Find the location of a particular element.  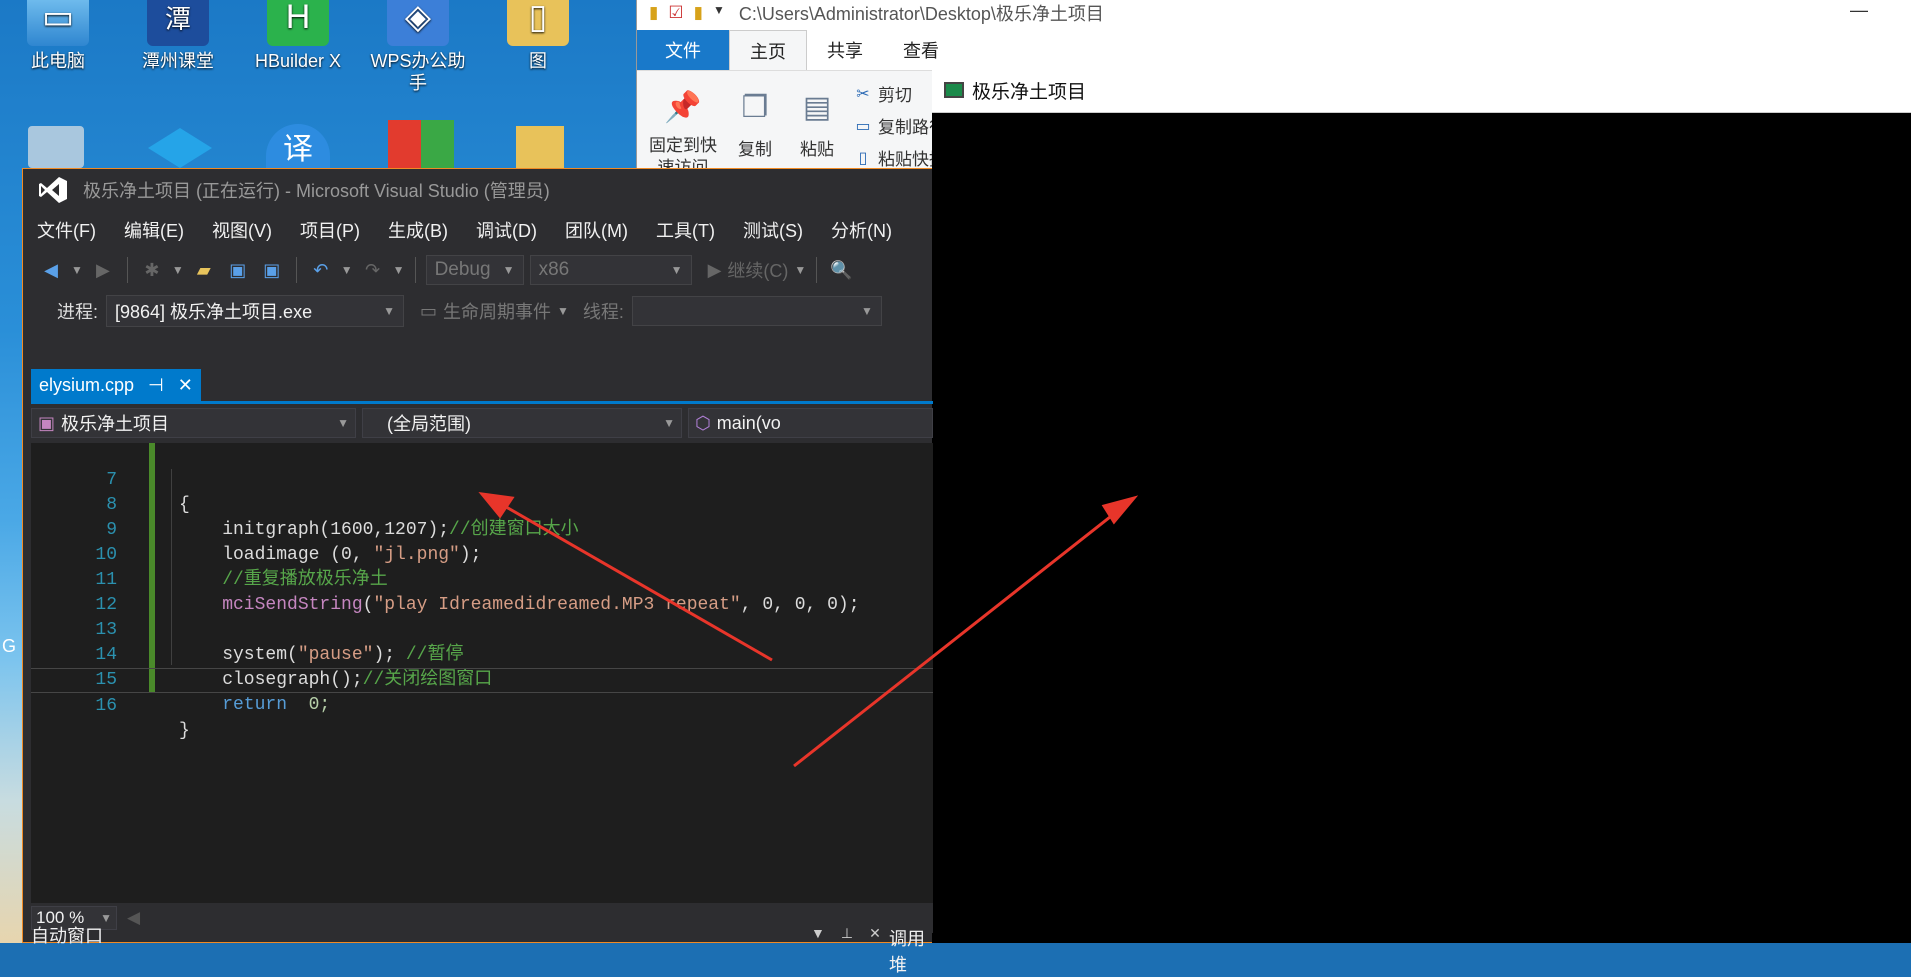

desktop-icon-folder: ▯ 图 is located at coordinates (538, 36).